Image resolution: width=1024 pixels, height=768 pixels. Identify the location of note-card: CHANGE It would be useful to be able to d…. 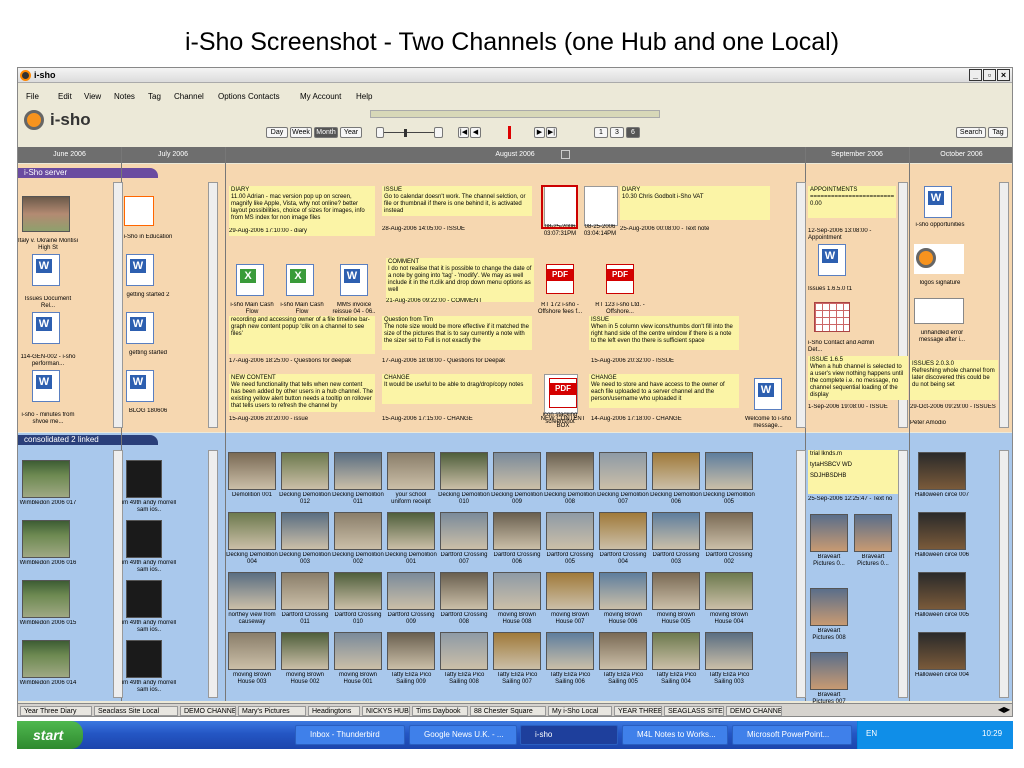
(457, 389).